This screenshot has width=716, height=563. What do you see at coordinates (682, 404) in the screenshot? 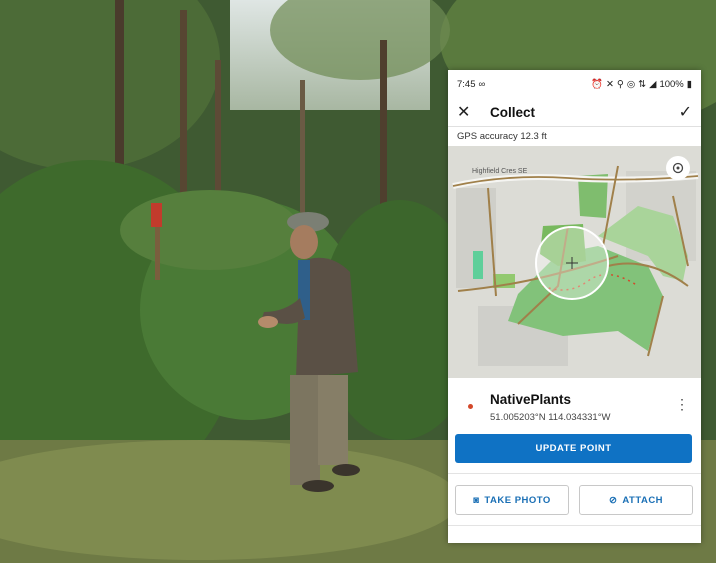
I see `more-options-icon: ⋮` at bounding box center [682, 404].